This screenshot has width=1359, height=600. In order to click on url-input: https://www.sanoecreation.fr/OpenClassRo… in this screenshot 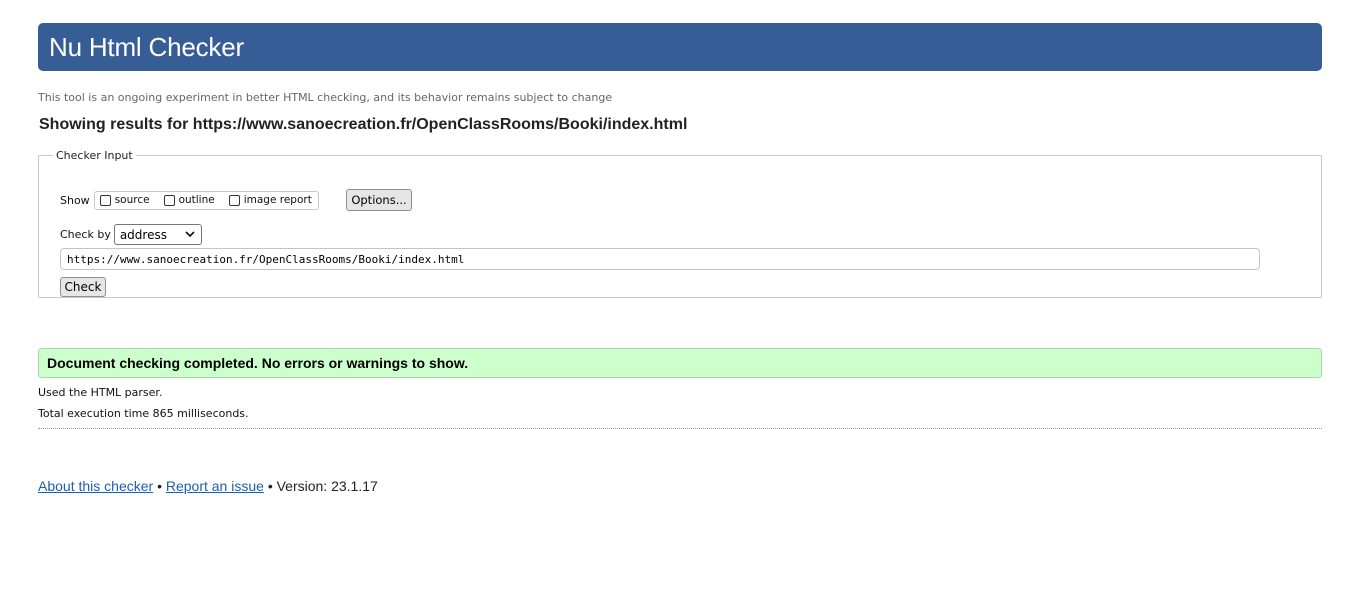, I will do `click(660, 259)`.